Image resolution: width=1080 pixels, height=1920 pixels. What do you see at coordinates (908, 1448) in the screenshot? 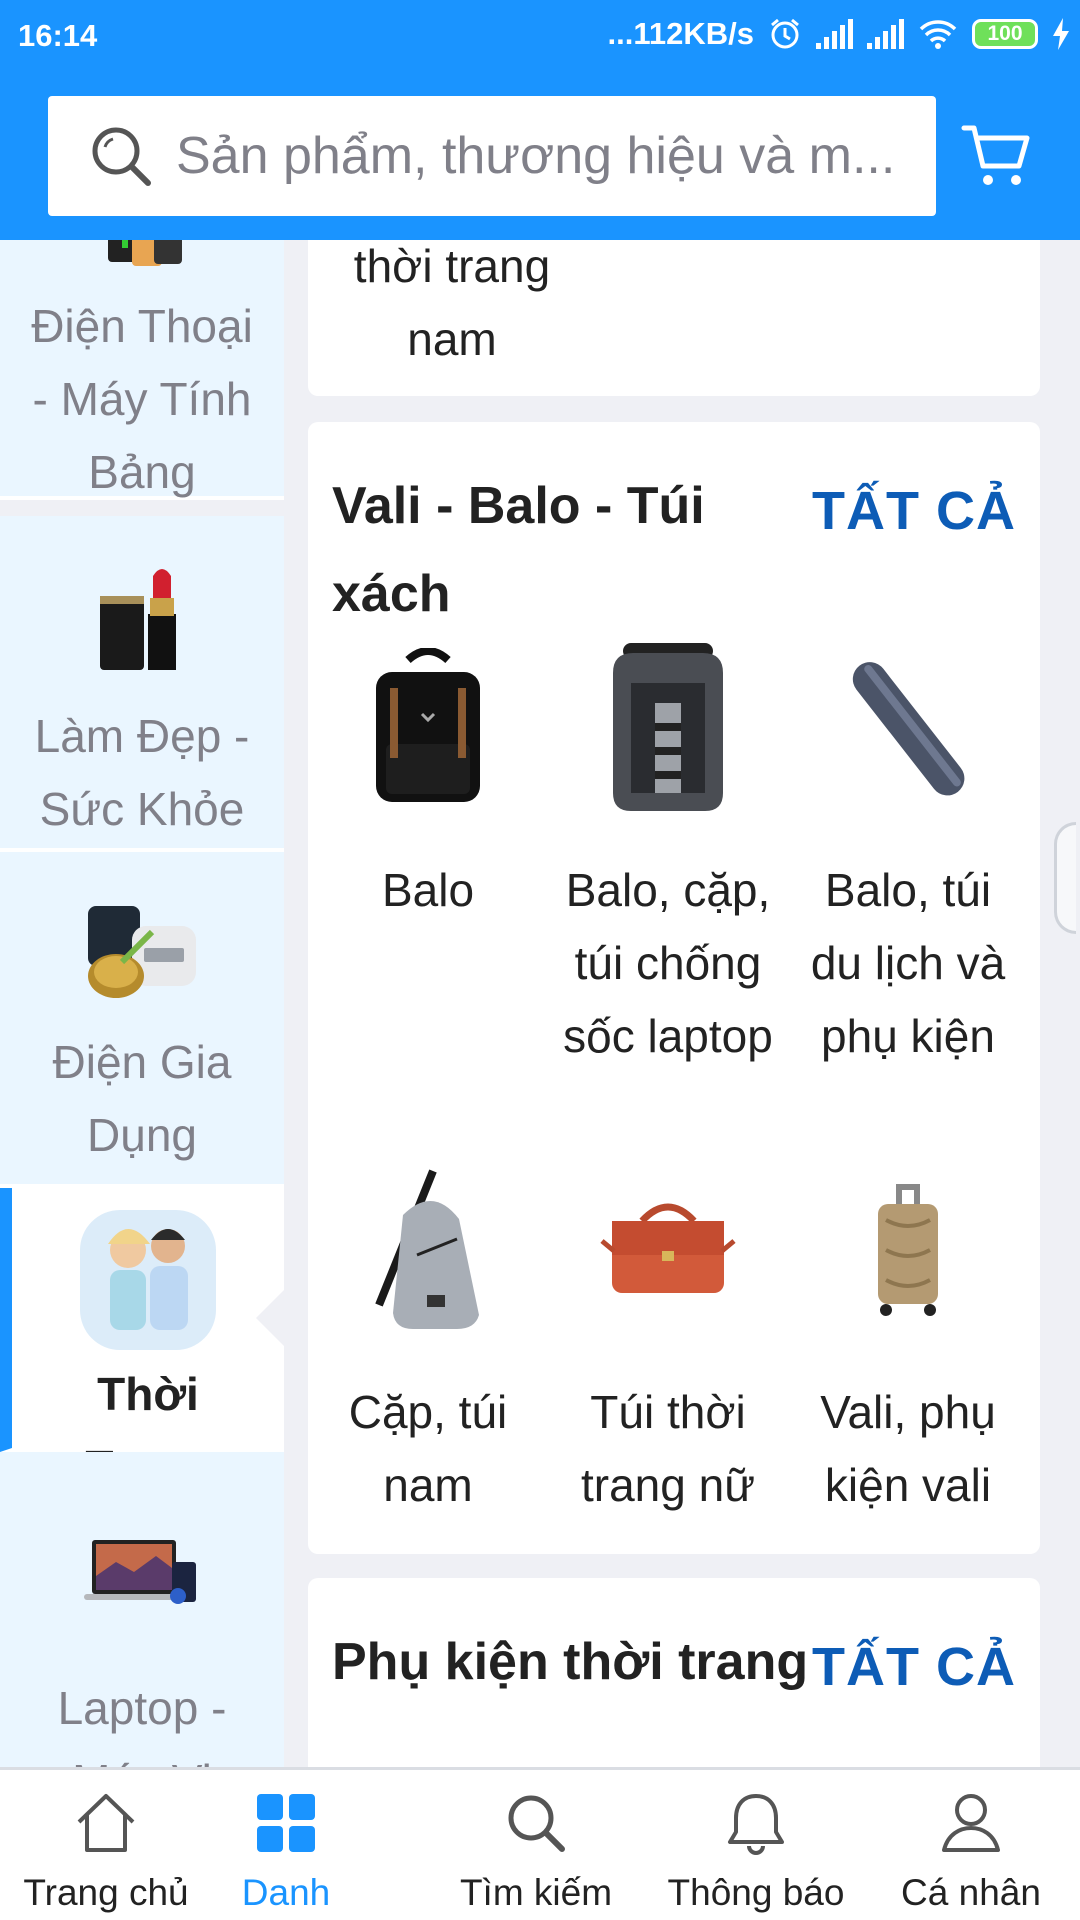
I see `subcategory-name: Vali, phụ kiện vali` at bounding box center [908, 1448].